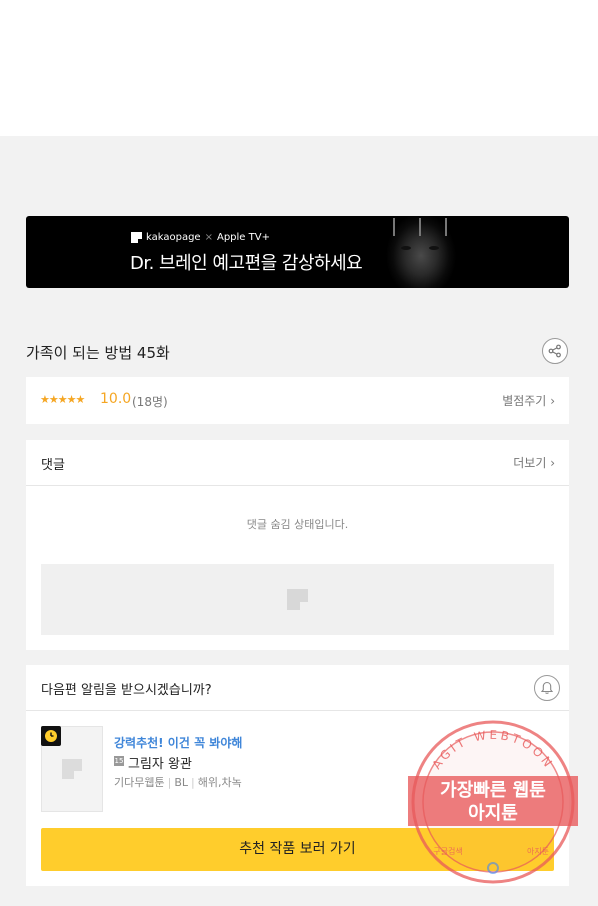 This screenshot has width=598, height=906. What do you see at coordinates (297, 524) in the screenshot?
I see `comments-hidden-message: 댓글 숨김 상태입니다.` at bounding box center [297, 524].